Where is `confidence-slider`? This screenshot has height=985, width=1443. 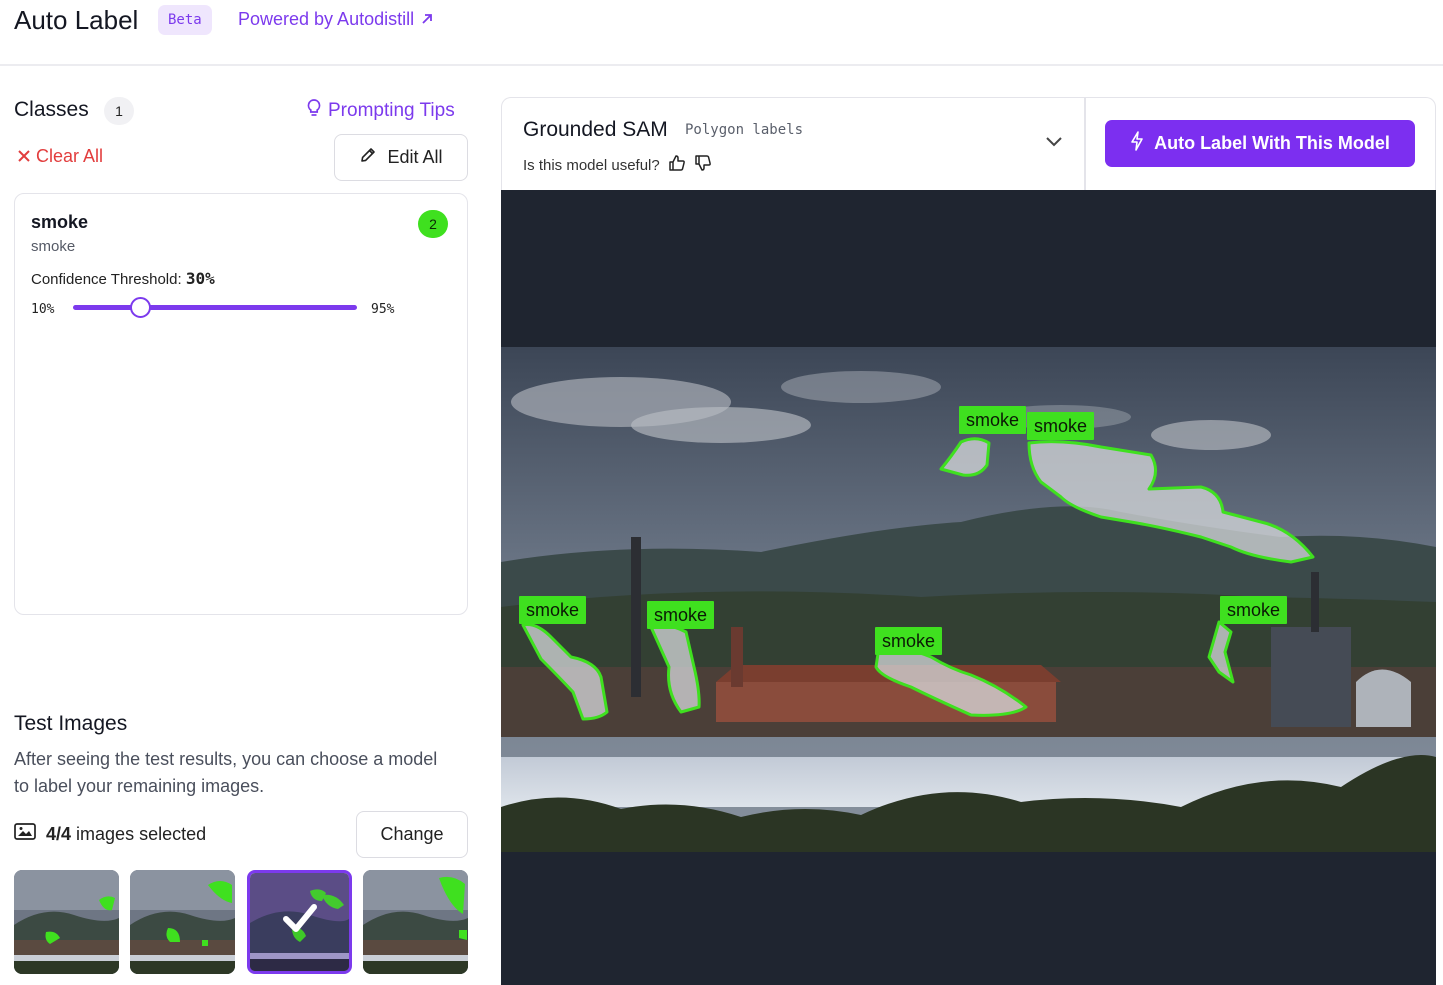 confidence-slider is located at coordinates (215, 307).